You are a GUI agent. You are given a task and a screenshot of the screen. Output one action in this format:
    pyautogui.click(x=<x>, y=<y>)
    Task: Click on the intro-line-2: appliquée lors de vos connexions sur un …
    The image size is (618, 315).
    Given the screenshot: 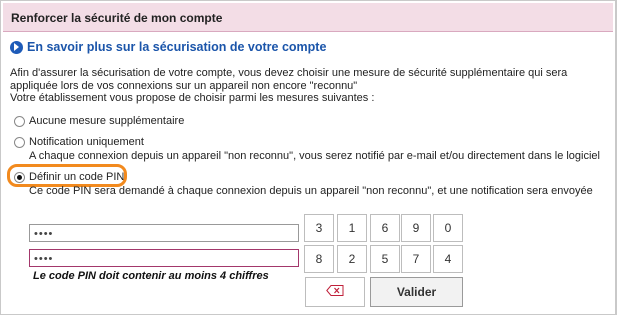 What is the action you would take?
    pyautogui.click(x=184, y=85)
    